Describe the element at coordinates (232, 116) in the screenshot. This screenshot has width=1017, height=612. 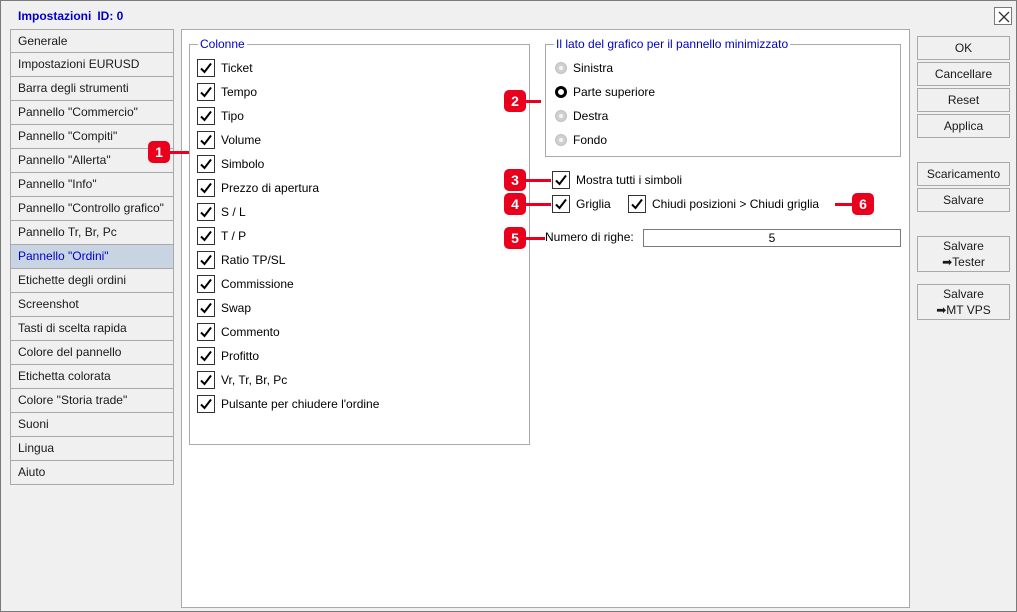
I see `column-label: Tipo` at that location.